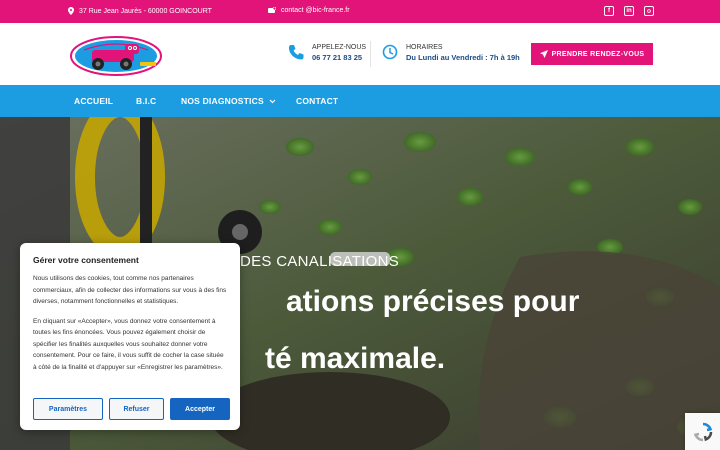 This screenshot has width=720, height=450. Describe the element at coordinates (272, 101) in the screenshot. I see `chevron-down-icon` at that location.